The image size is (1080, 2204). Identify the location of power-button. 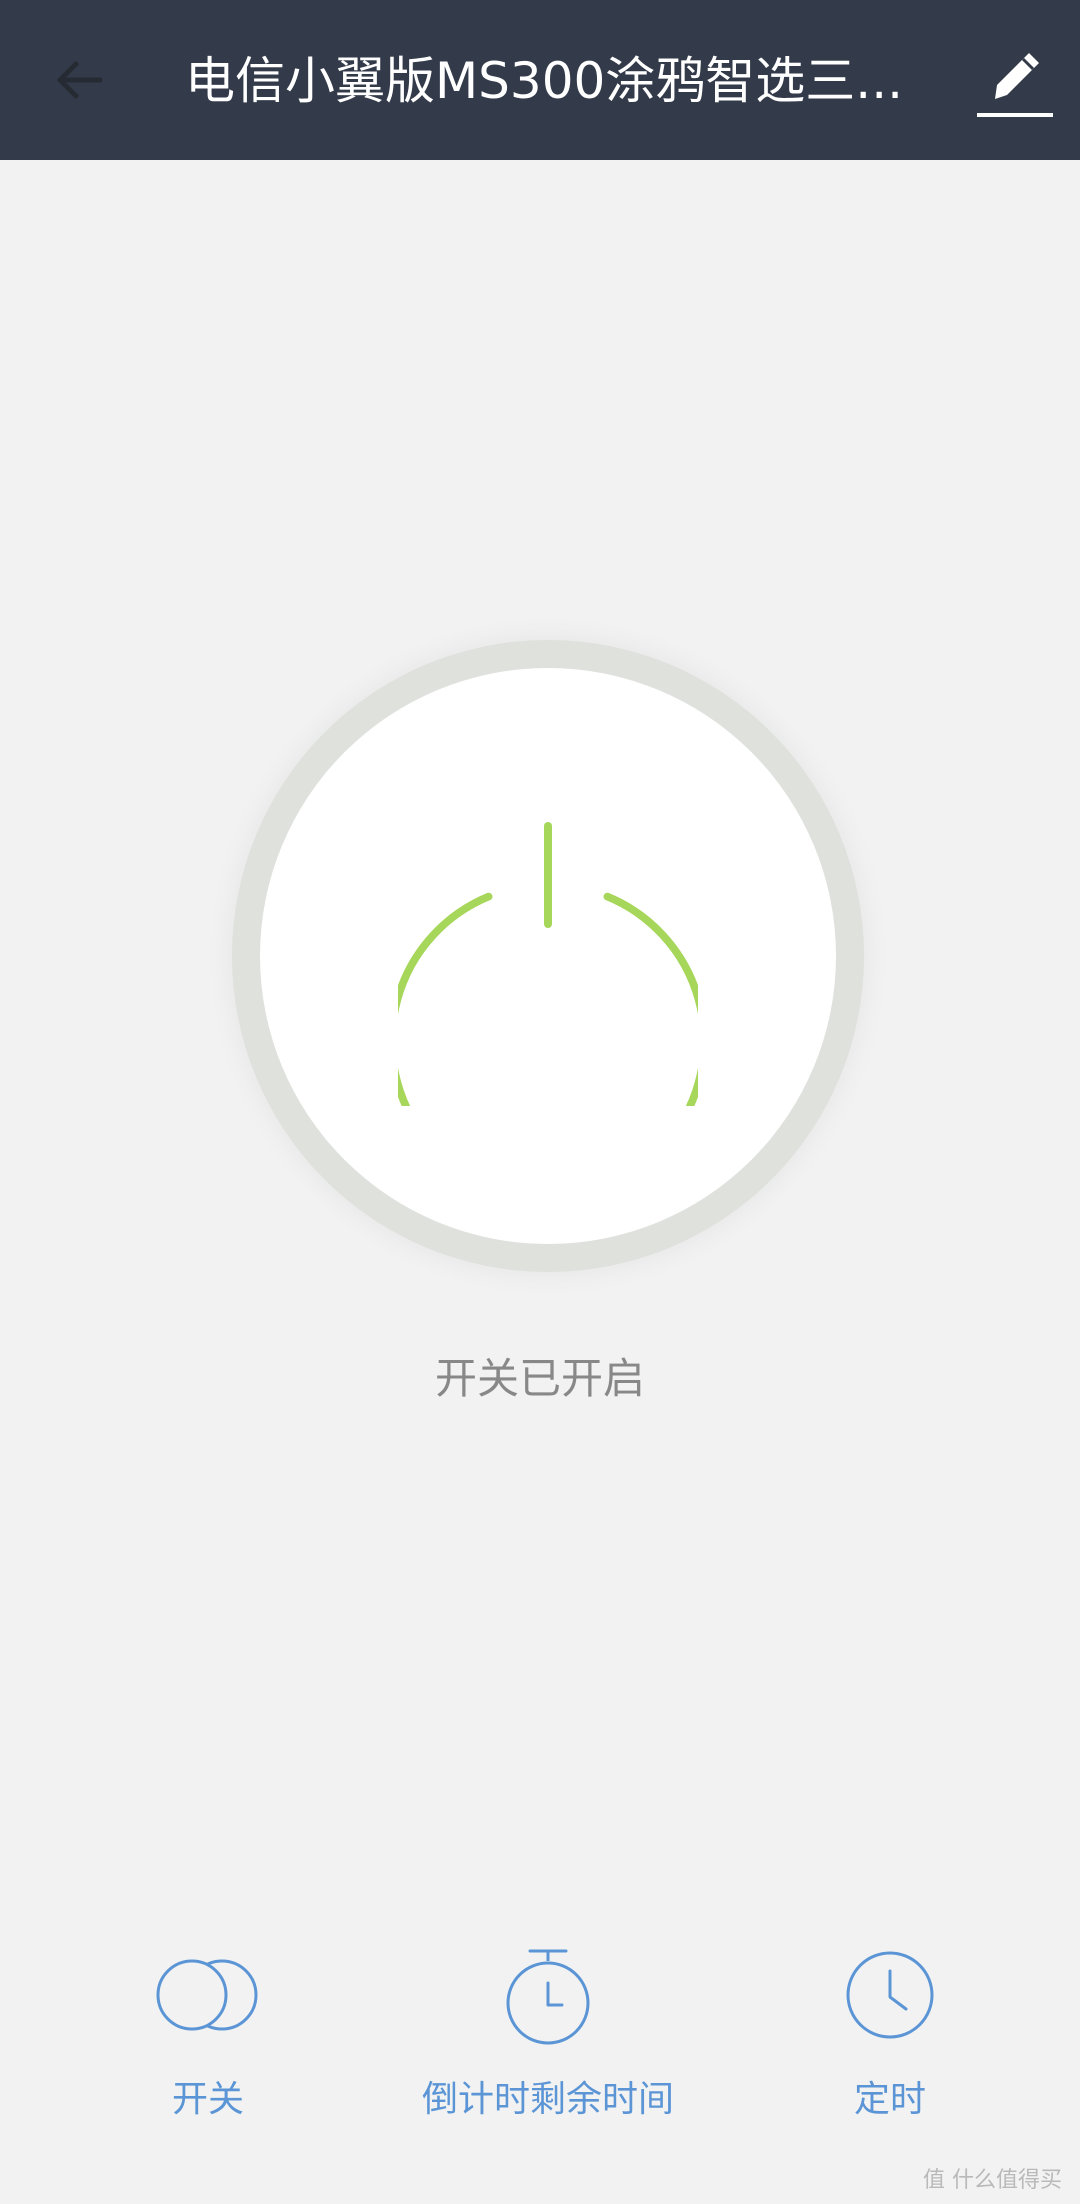
(548, 956).